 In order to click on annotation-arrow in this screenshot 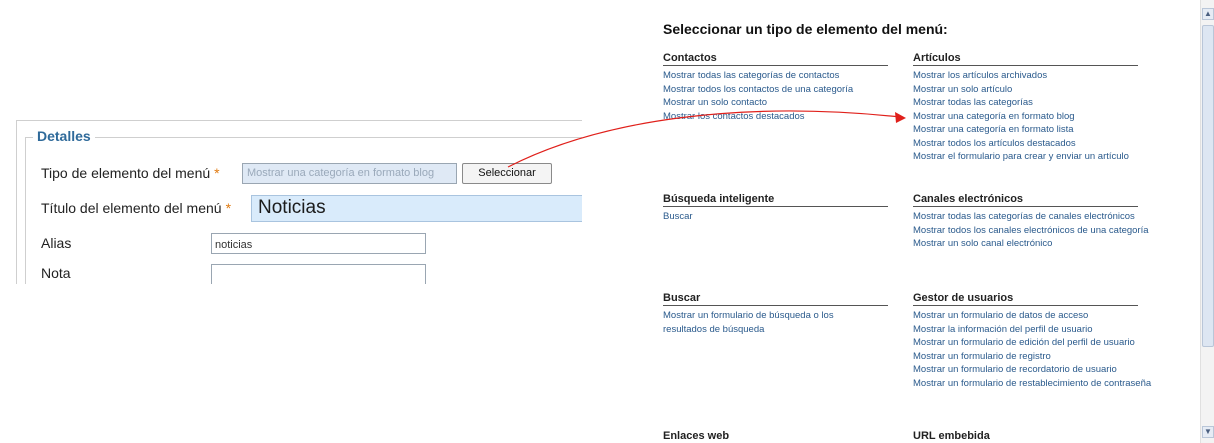, I will do `click(706, 139)`.